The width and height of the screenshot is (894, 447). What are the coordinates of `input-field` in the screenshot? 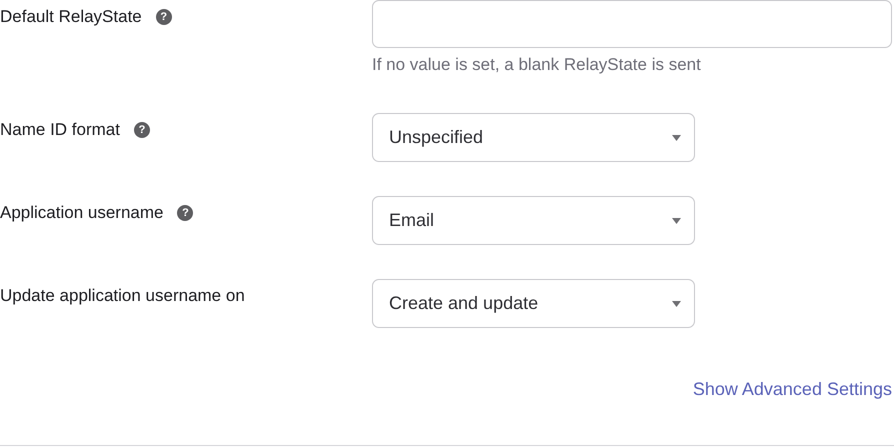 It's located at (632, 24).